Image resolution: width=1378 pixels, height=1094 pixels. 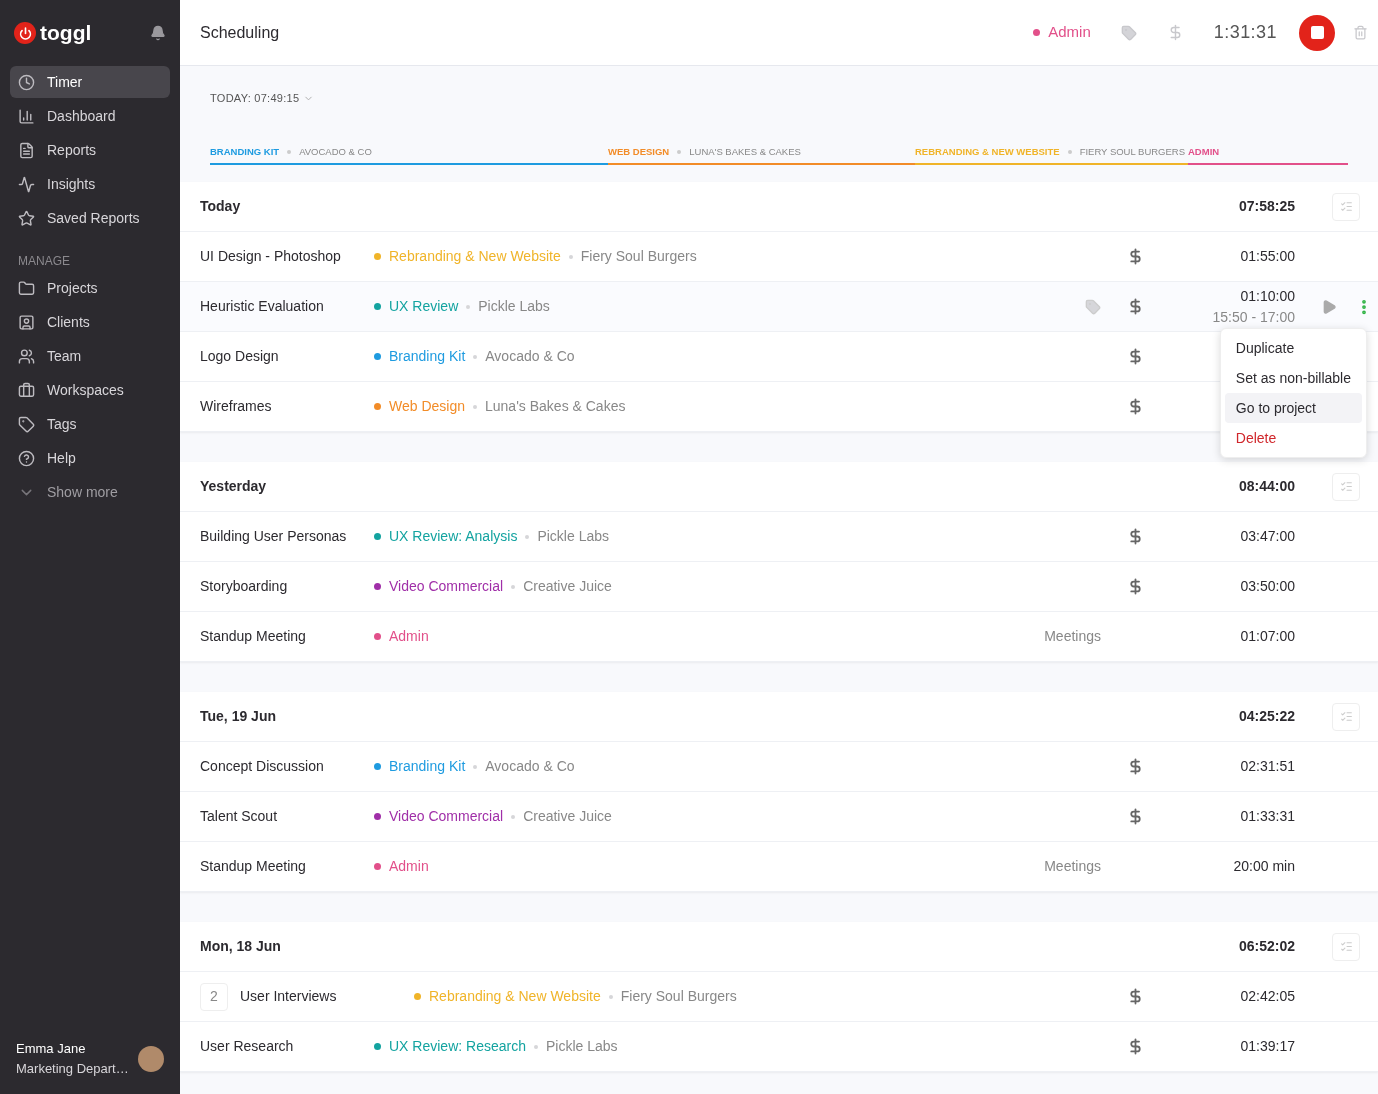 What do you see at coordinates (409, 154) in the screenshot?
I see `timeline-segment: BRANDING KIT AVOCADO & CO` at bounding box center [409, 154].